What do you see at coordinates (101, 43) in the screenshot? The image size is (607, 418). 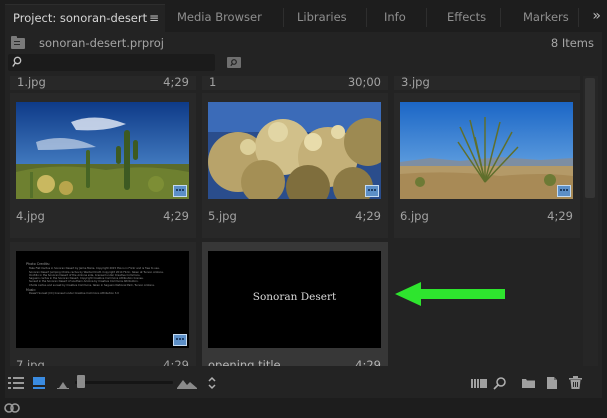 I see `project-filename: sonoran-desert.prproj` at bounding box center [101, 43].